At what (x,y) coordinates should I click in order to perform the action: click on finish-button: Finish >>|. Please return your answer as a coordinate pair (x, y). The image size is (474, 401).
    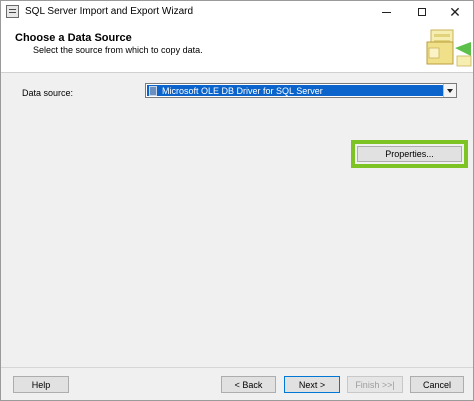
    Looking at the image, I should click on (375, 384).